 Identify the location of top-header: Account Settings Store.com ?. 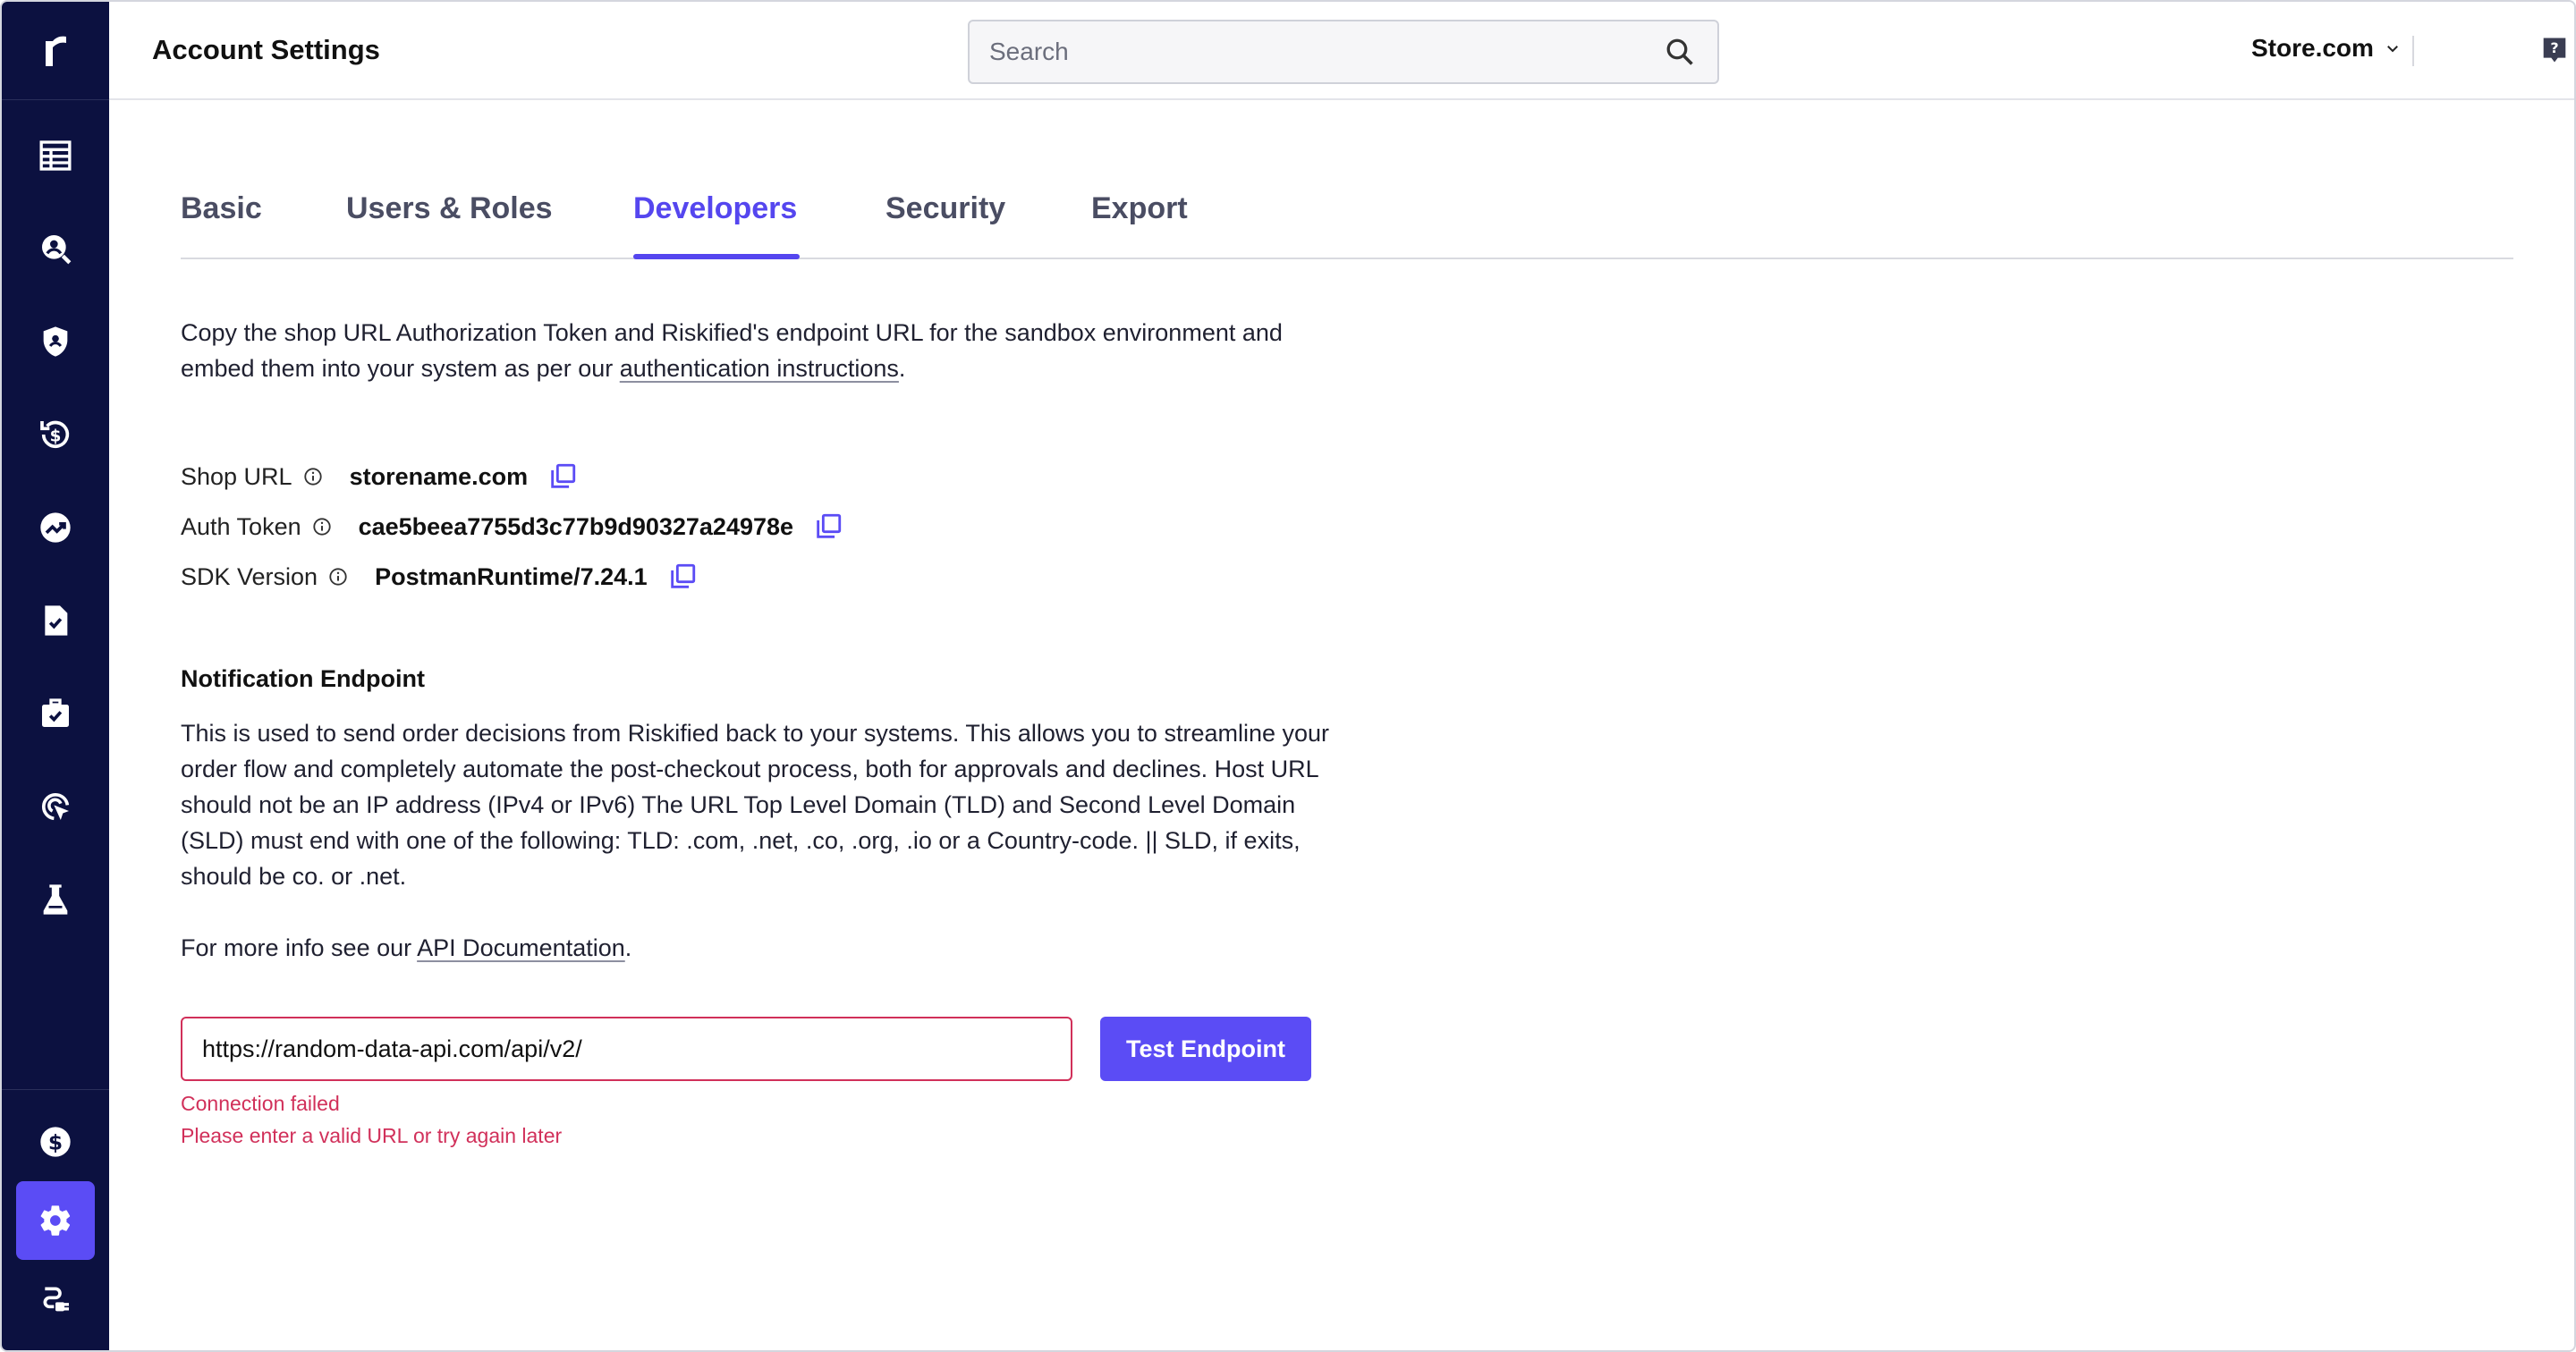
(1341, 51).